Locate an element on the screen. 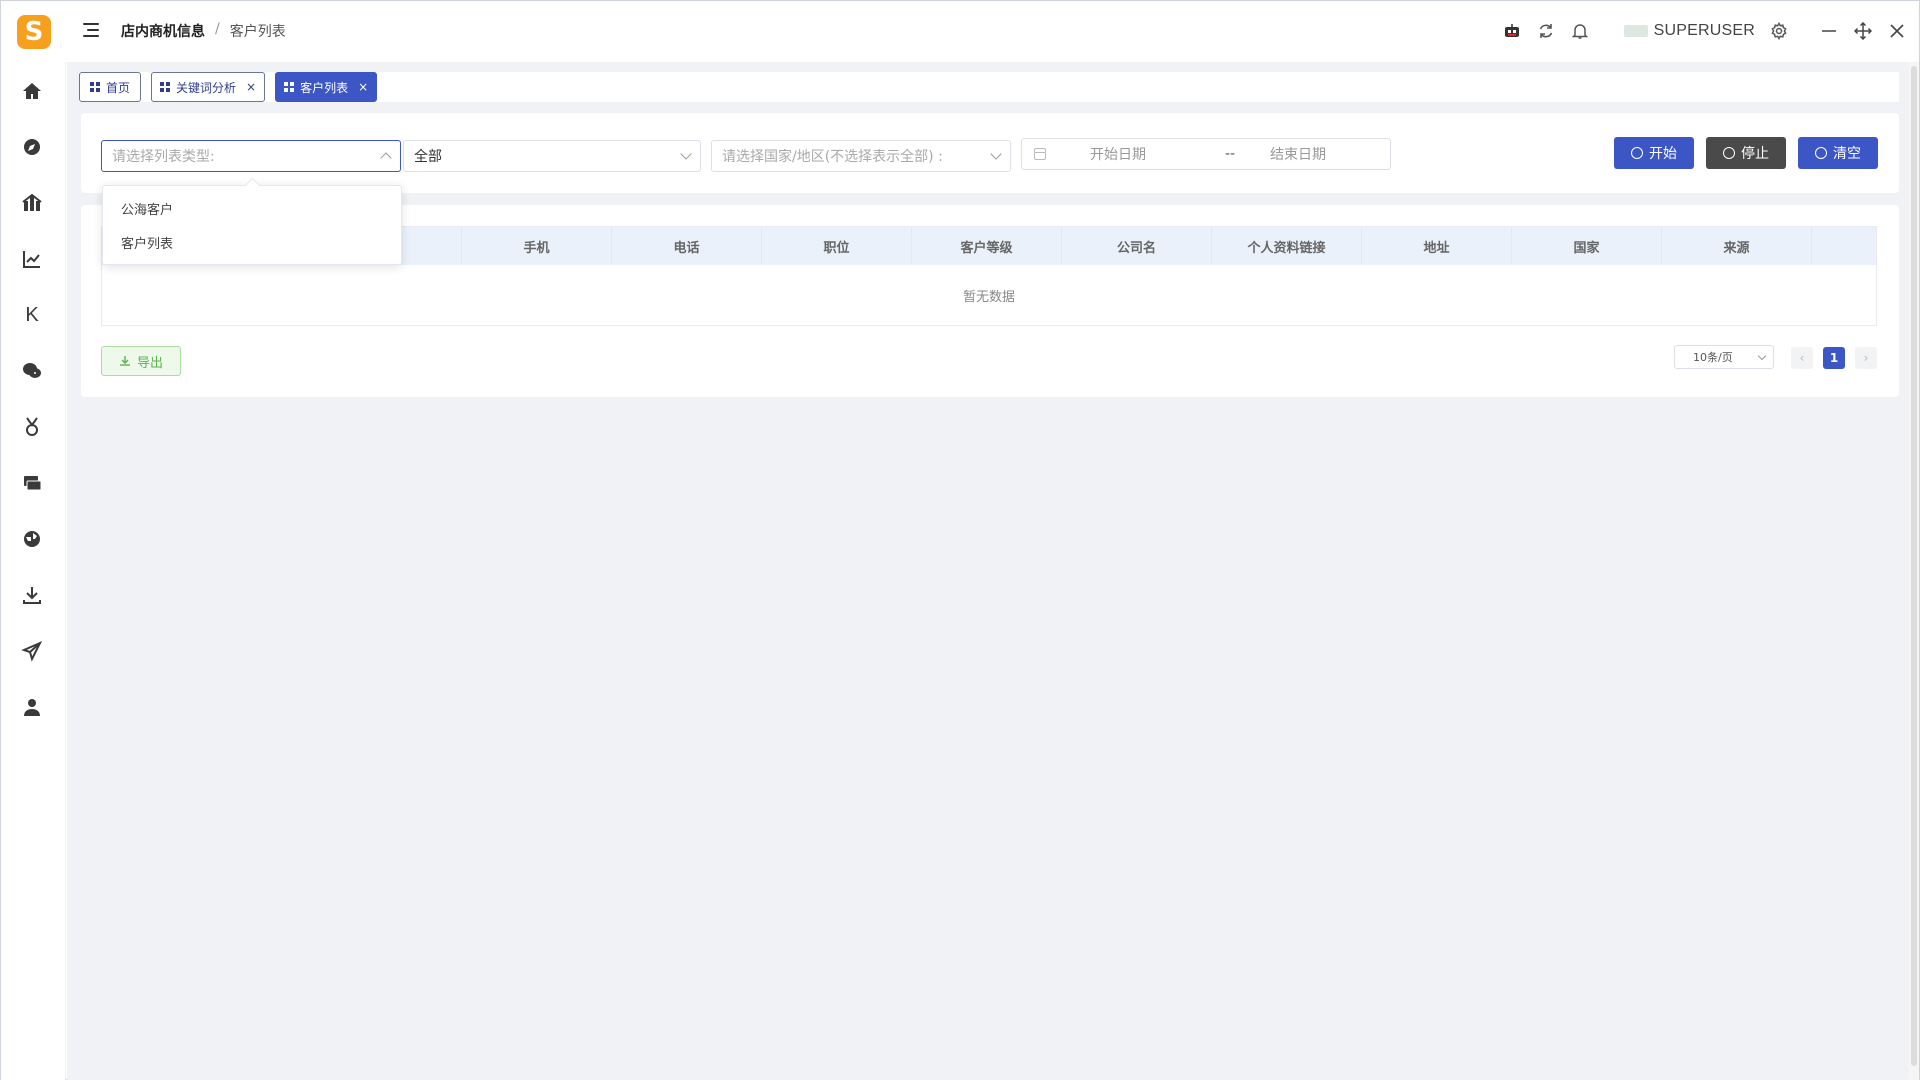  compass-icon is located at coordinates (32, 147).